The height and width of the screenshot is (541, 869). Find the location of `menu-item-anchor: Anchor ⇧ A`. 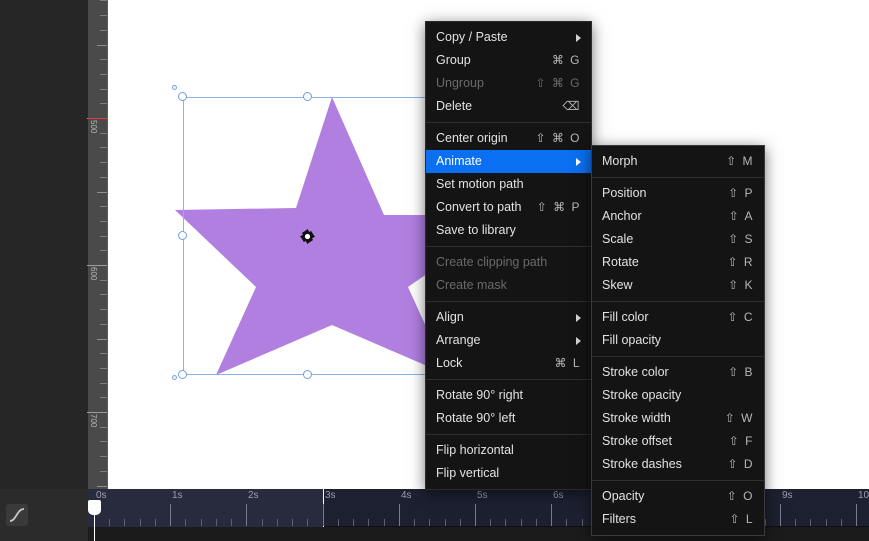

menu-item-anchor: Anchor ⇧ A is located at coordinates (678, 216).